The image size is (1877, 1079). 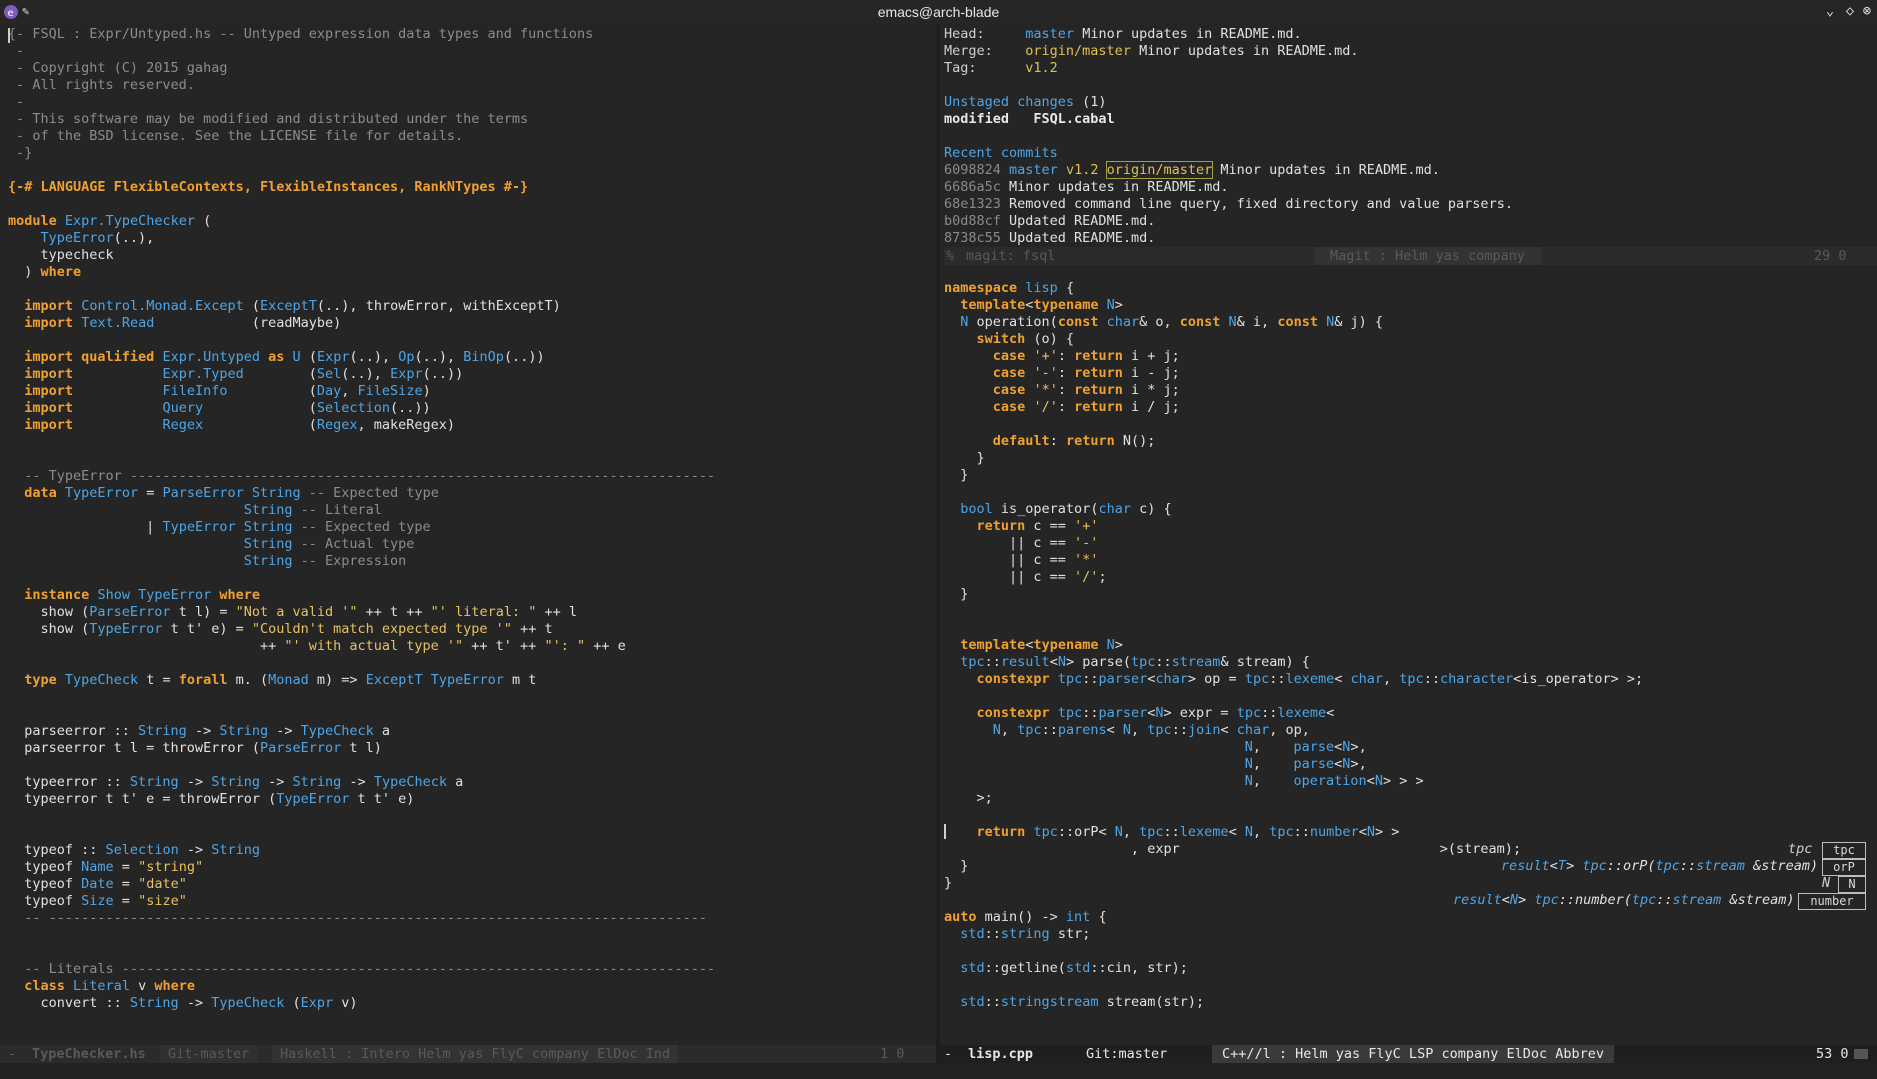 I want to click on modeline-vc-branch: Git:master, so click(x=1126, y=1054).